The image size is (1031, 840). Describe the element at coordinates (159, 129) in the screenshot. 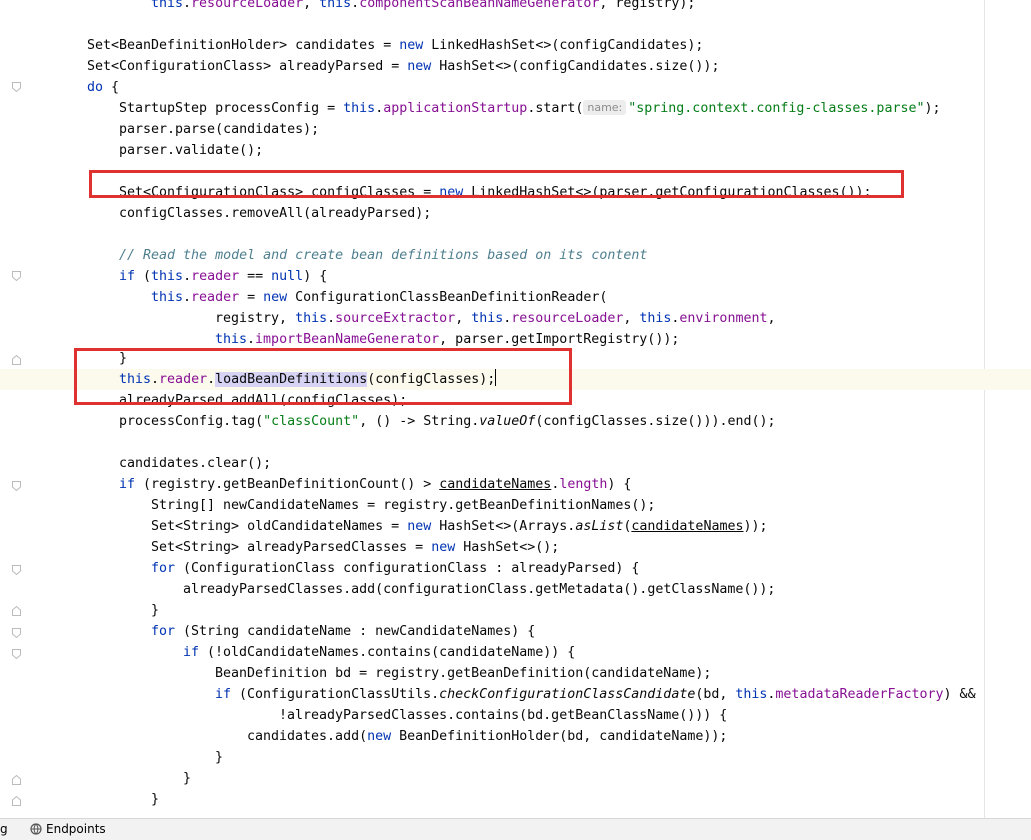

I see `code-line: parser.parse(candidates);` at that location.